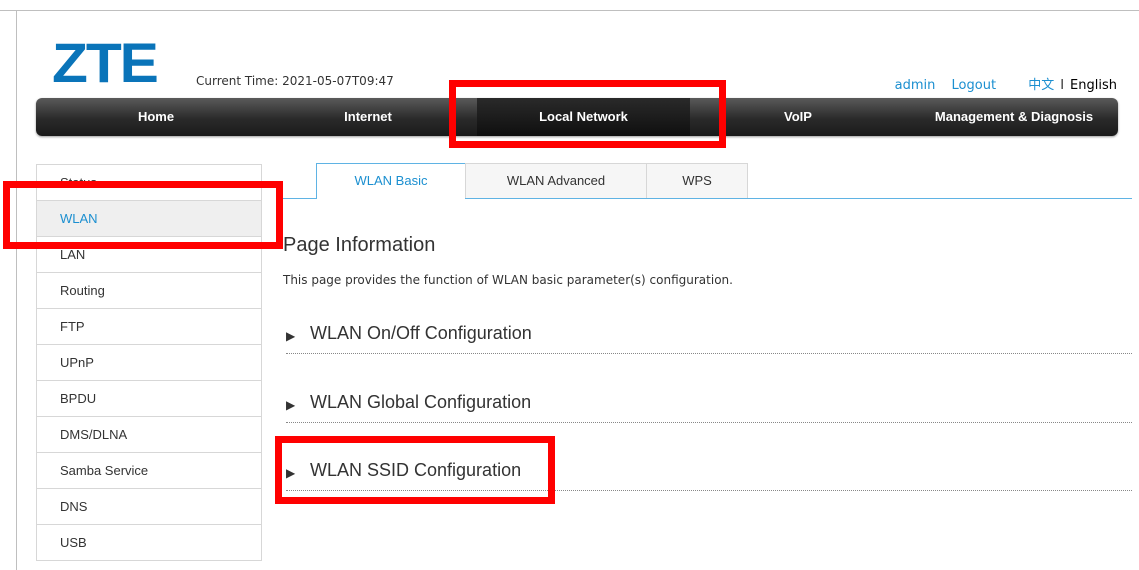  What do you see at coordinates (709, 474) in the screenshot?
I see `section-wlan-ssid: ▶ WLAN SSID Configuration` at bounding box center [709, 474].